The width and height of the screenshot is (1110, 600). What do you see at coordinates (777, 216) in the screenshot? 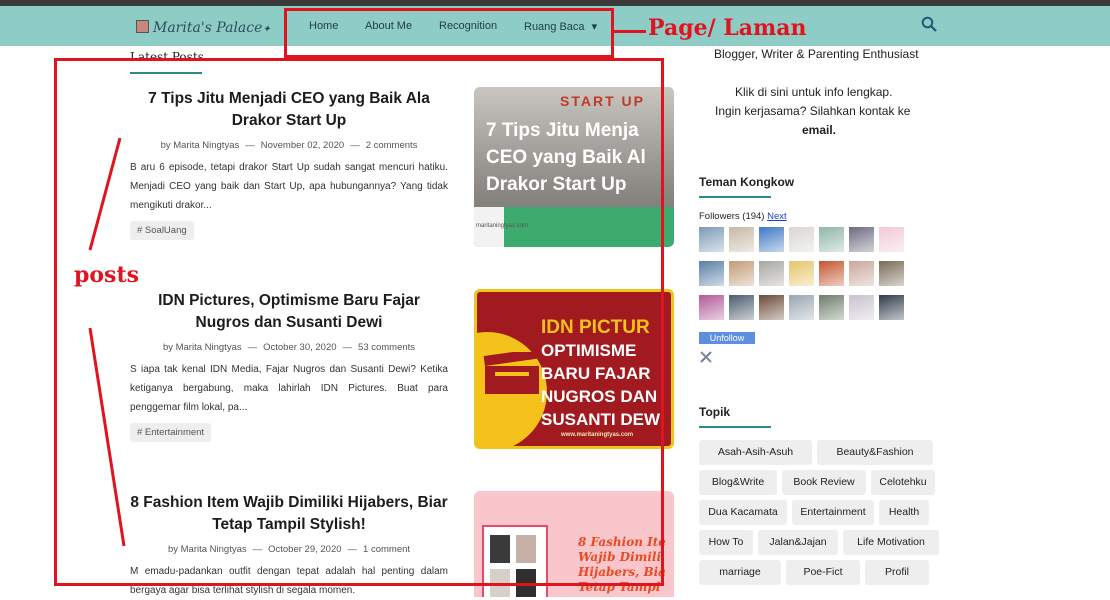
I see `followers-next-link: Next` at bounding box center [777, 216].